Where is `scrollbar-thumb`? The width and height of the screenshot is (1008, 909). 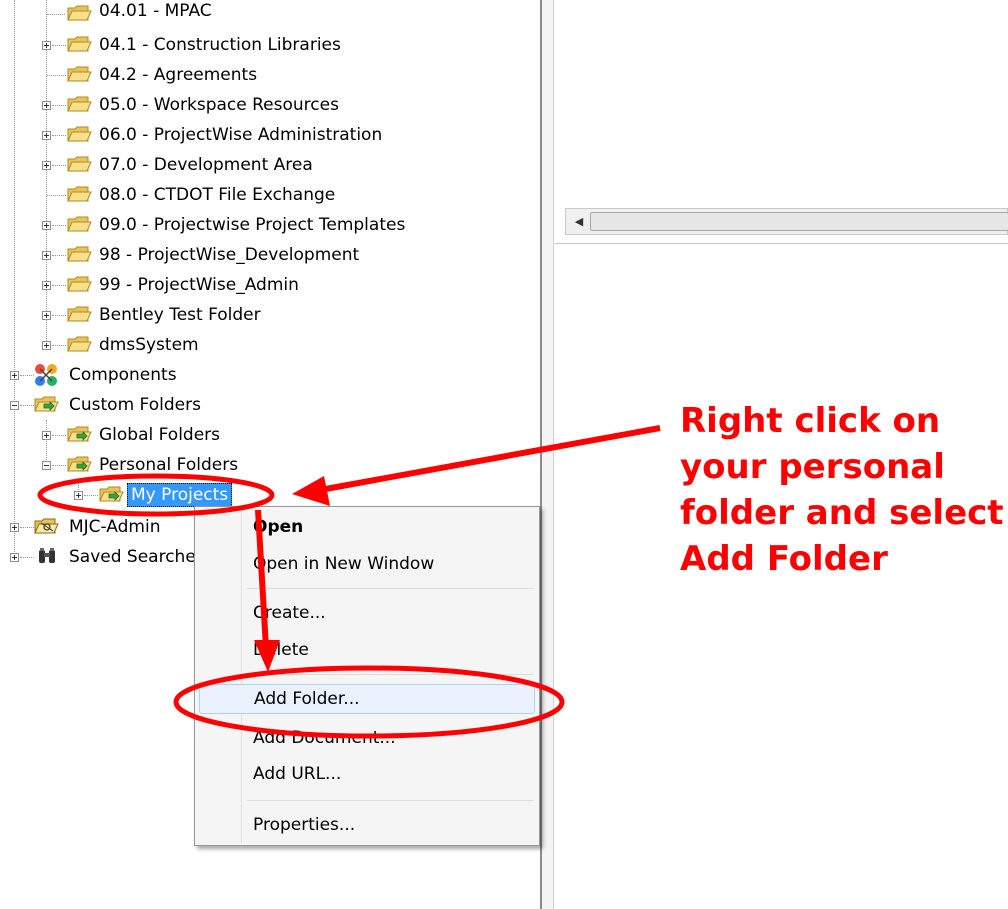 scrollbar-thumb is located at coordinates (799, 221).